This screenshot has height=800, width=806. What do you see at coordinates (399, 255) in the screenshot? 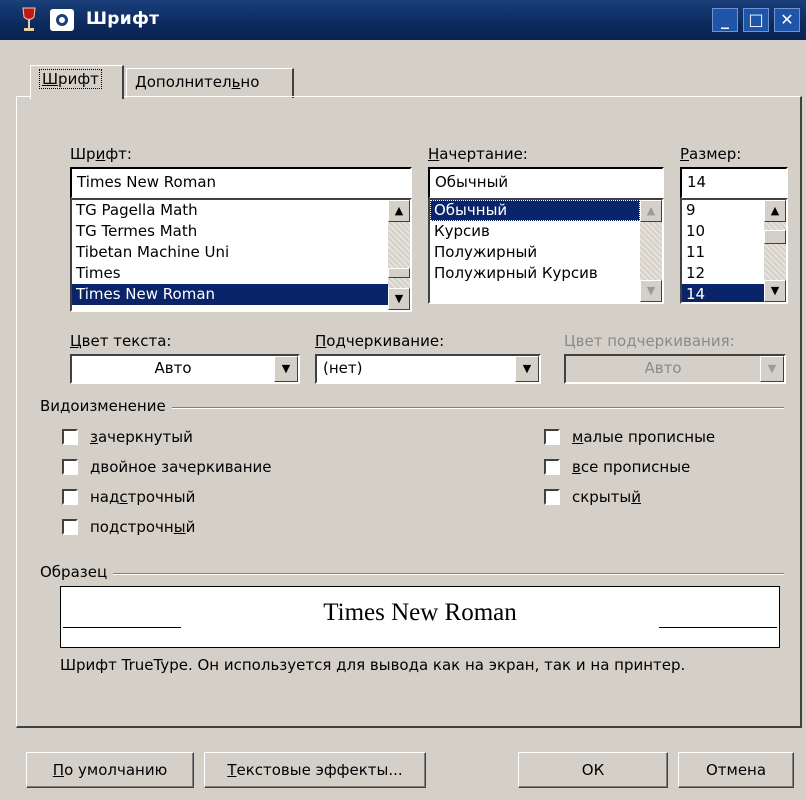
I see `font-list-scrollbar: ▲ ▼` at bounding box center [399, 255].